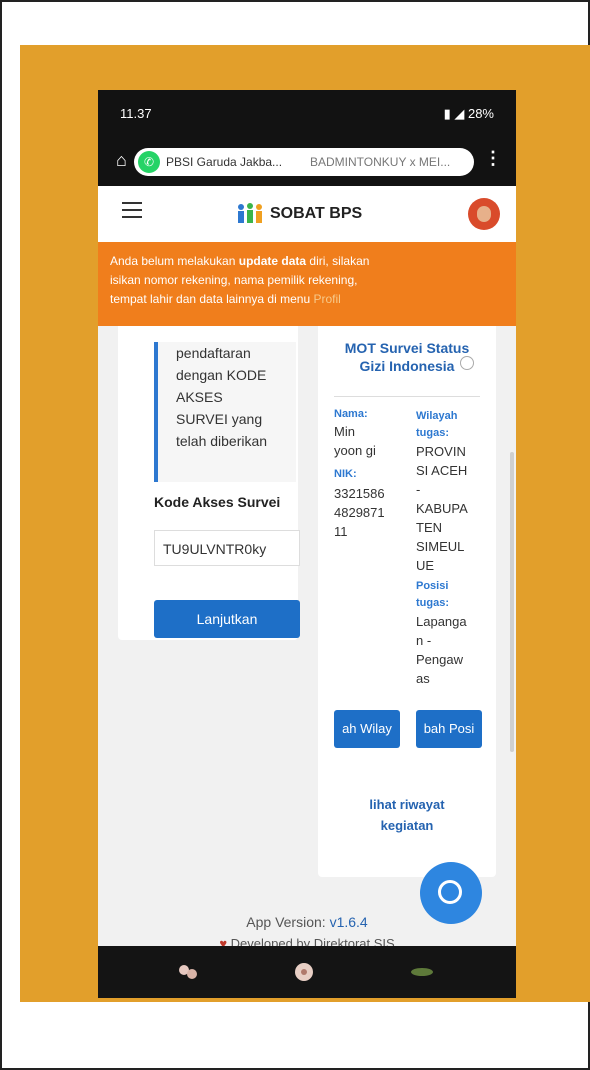  What do you see at coordinates (455, 113) in the screenshot?
I see `signal-icon: ▮ ◢` at bounding box center [455, 113].